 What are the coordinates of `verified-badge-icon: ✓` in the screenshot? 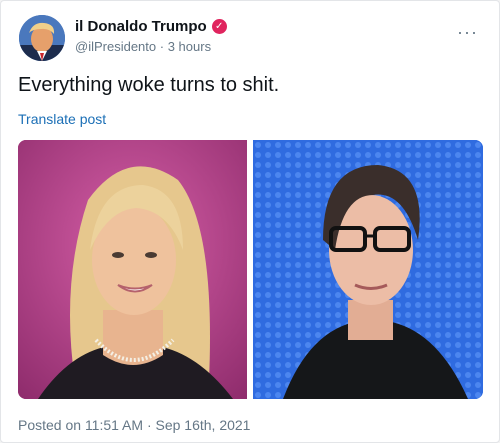 It's located at (219, 26).